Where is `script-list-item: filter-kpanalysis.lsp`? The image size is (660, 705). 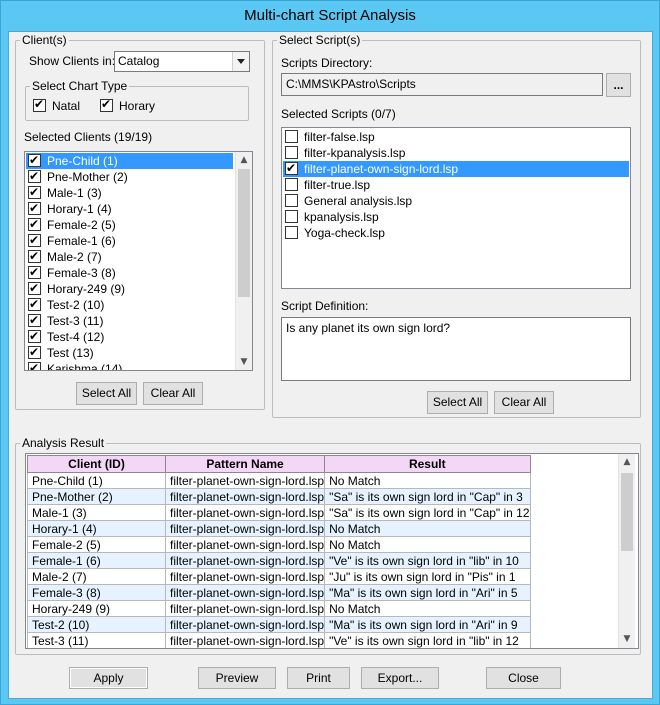 script-list-item: filter-kpanalysis.lsp is located at coordinates (456, 153).